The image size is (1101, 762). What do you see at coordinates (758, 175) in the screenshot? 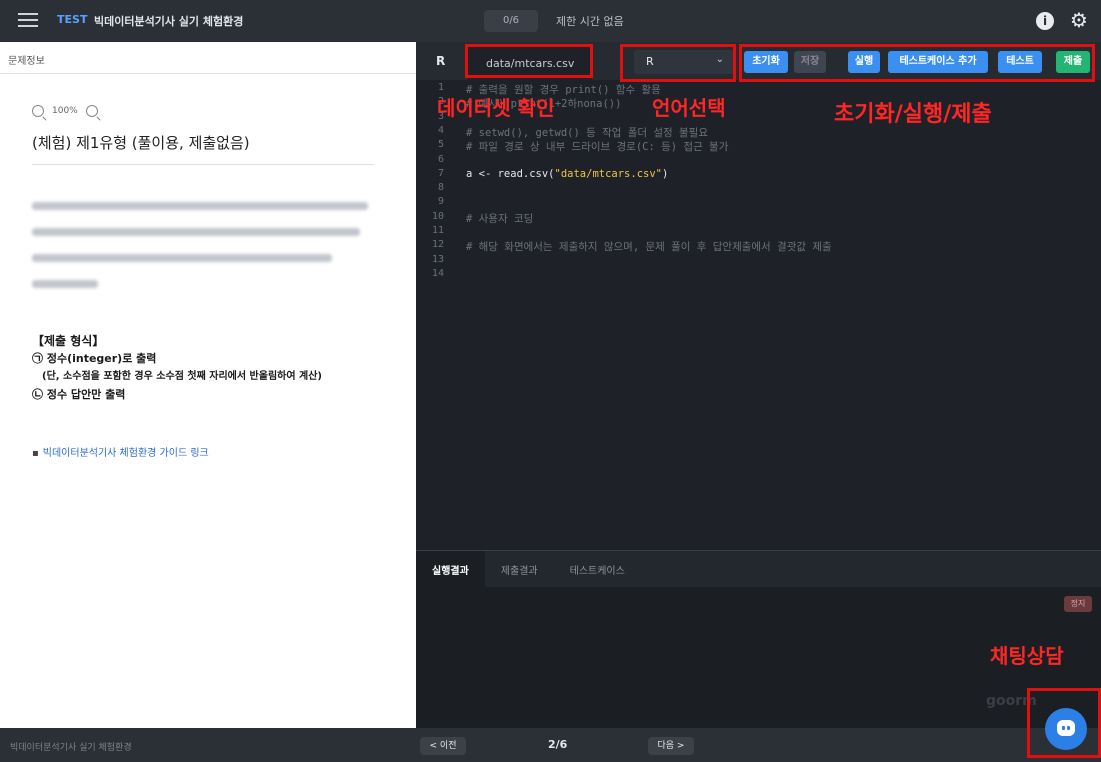
I see `code-line: 7 a <- read.csv("data/mtcars.csv")` at bounding box center [758, 175].